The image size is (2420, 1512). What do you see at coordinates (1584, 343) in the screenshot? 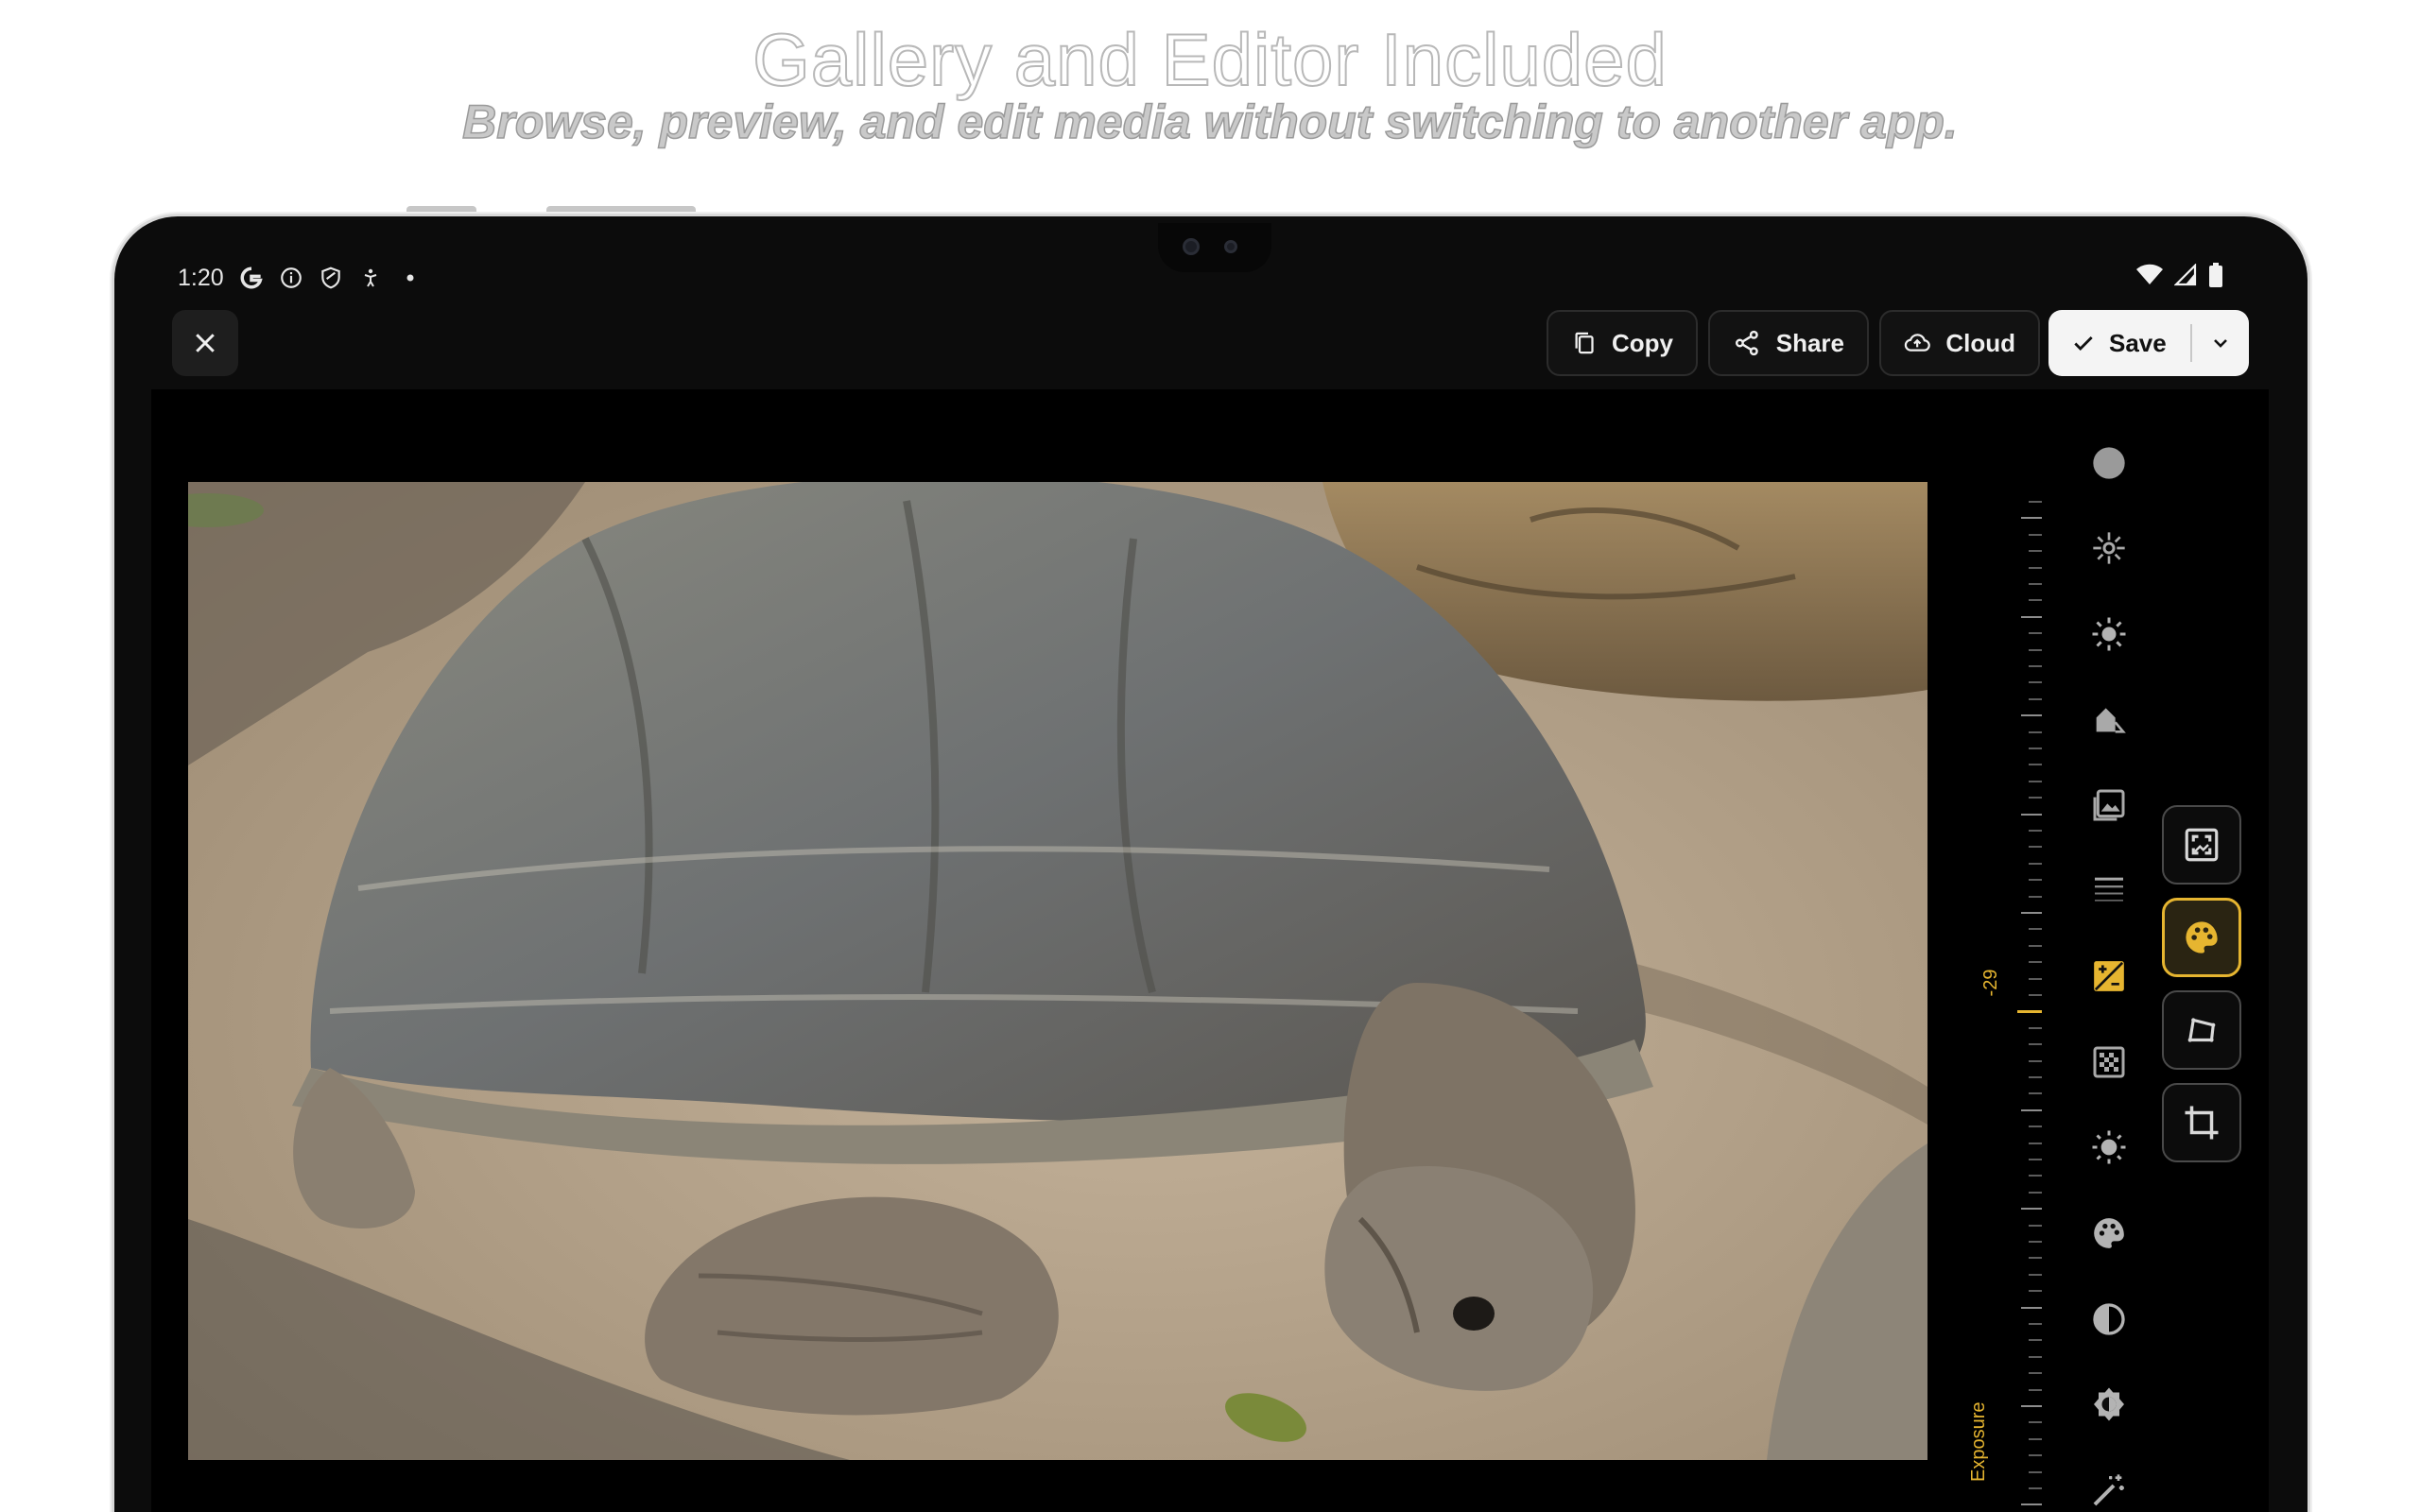
I see `copy-icon` at bounding box center [1584, 343].